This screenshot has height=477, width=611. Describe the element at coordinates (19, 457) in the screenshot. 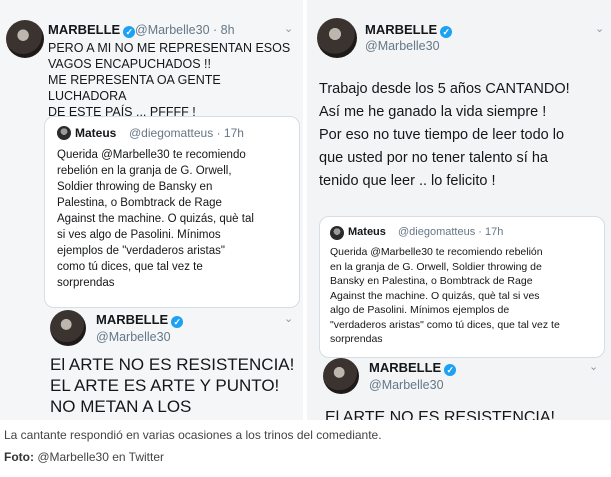

I see `credit-label: Foto:` at that location.